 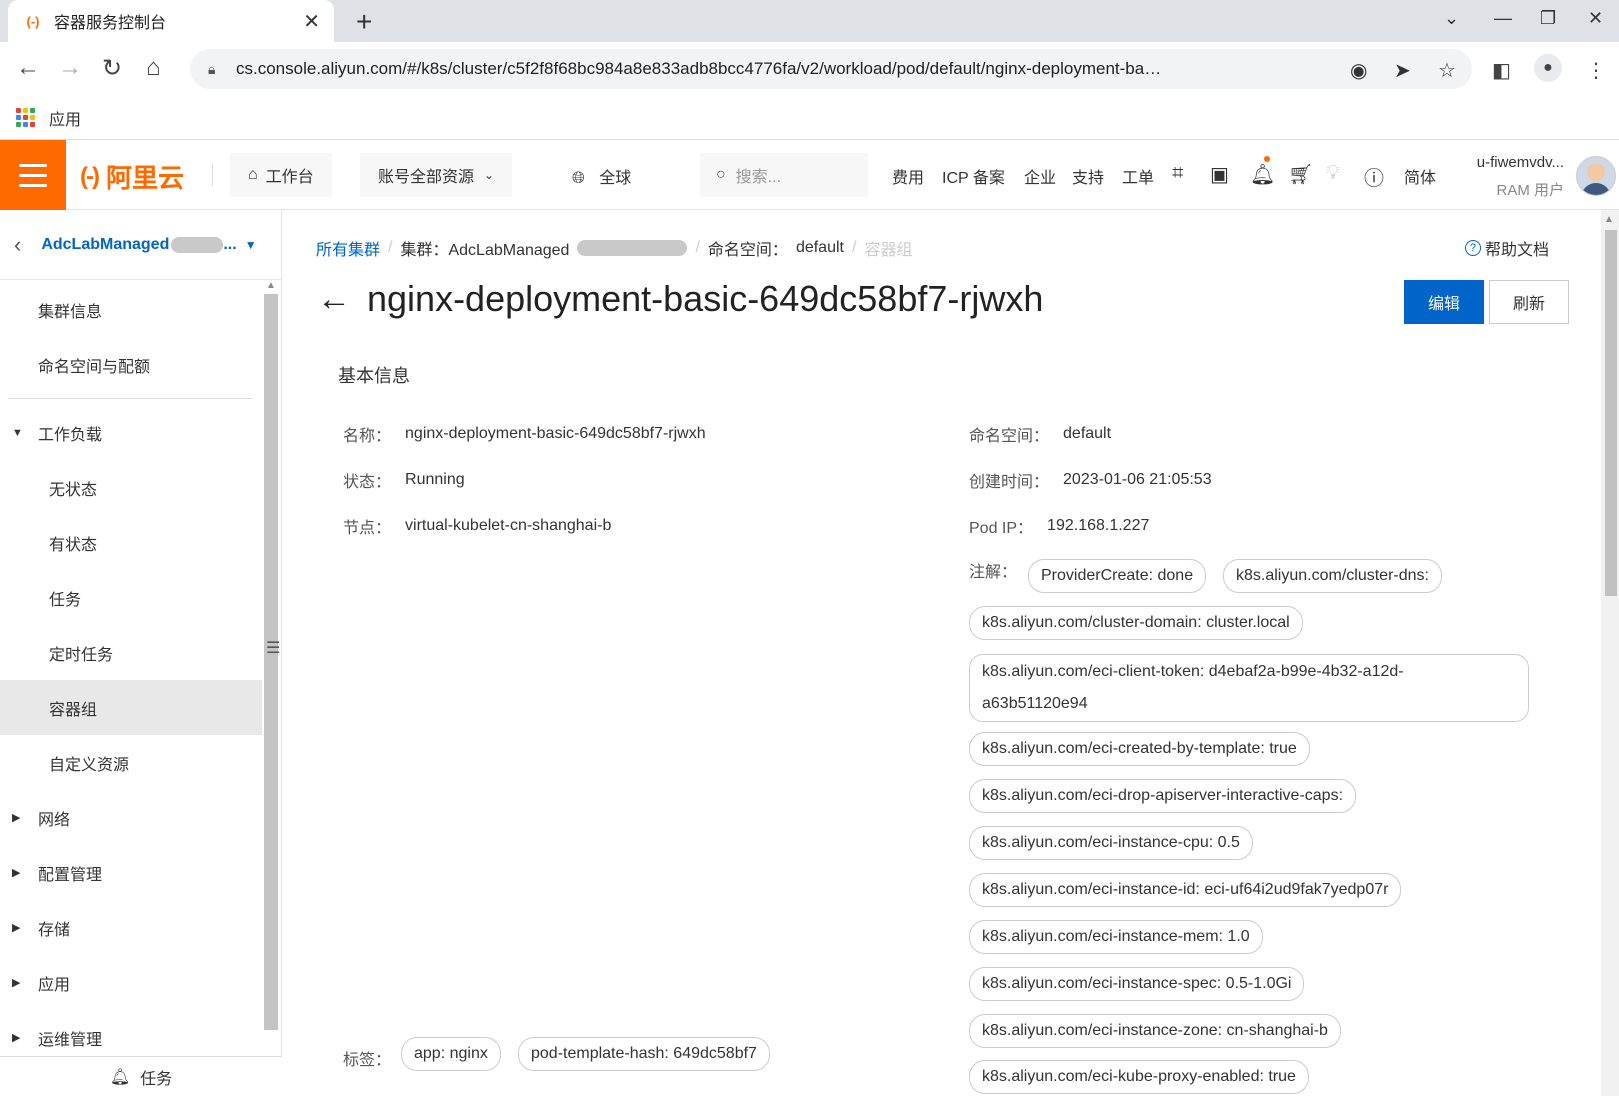 I want to click on back-arrow-icon: ←, so click(x=334, y=299).